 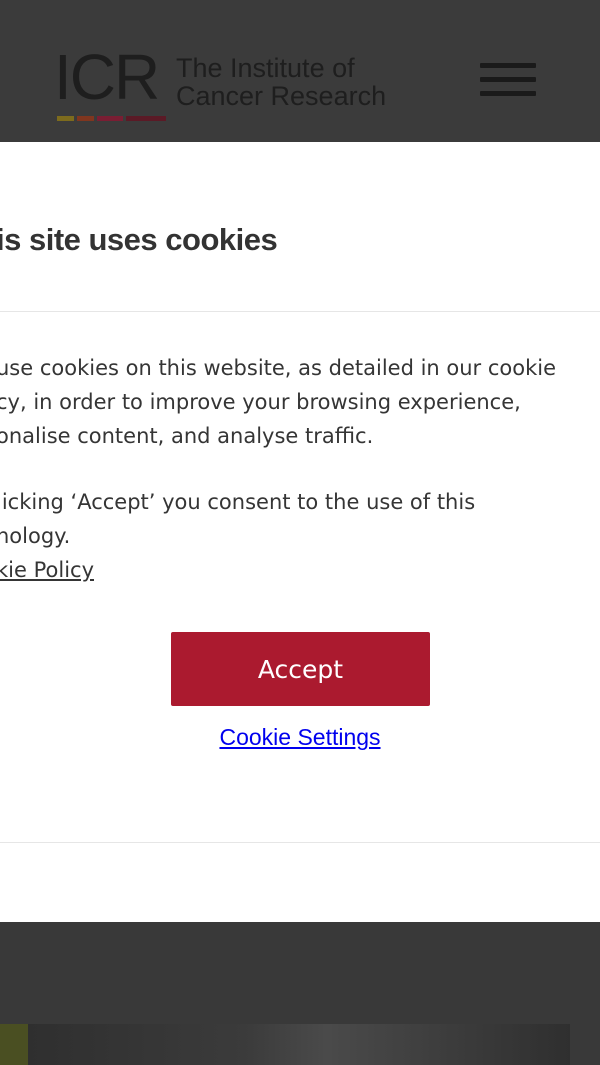 What do you see at coordinates (14, 1044) in the screenshot?
I see `hero-accent-strip` at bounding box center [14, 1044].